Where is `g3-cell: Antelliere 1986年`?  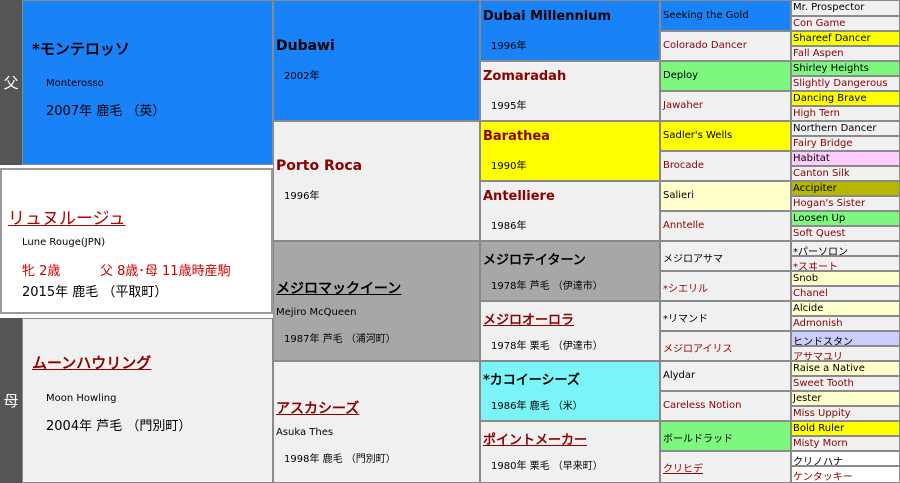 g3-cell: Antelliere 1986年 is located at coordinates (570, 211).